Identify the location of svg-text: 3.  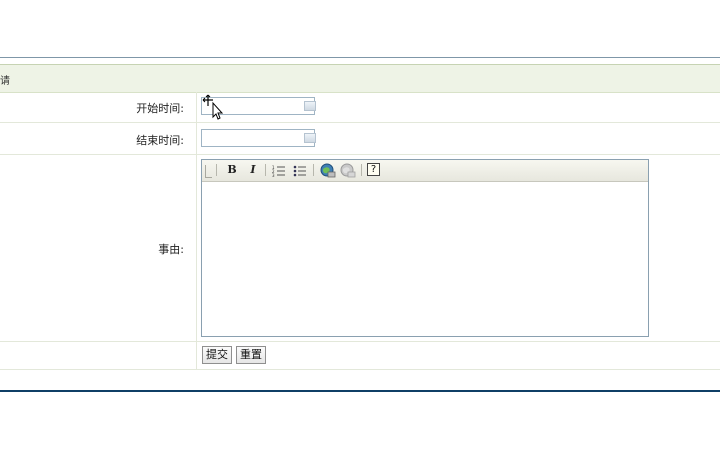
(273, 175).